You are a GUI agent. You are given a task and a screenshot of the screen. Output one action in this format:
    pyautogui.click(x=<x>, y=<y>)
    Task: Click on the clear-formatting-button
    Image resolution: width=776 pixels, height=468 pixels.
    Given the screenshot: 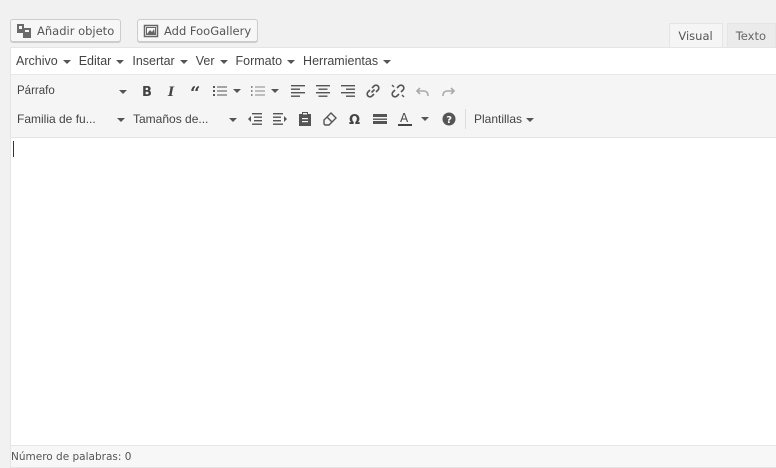 What is the action you would take?
    pyautogui.click(x=330, y=119)
    